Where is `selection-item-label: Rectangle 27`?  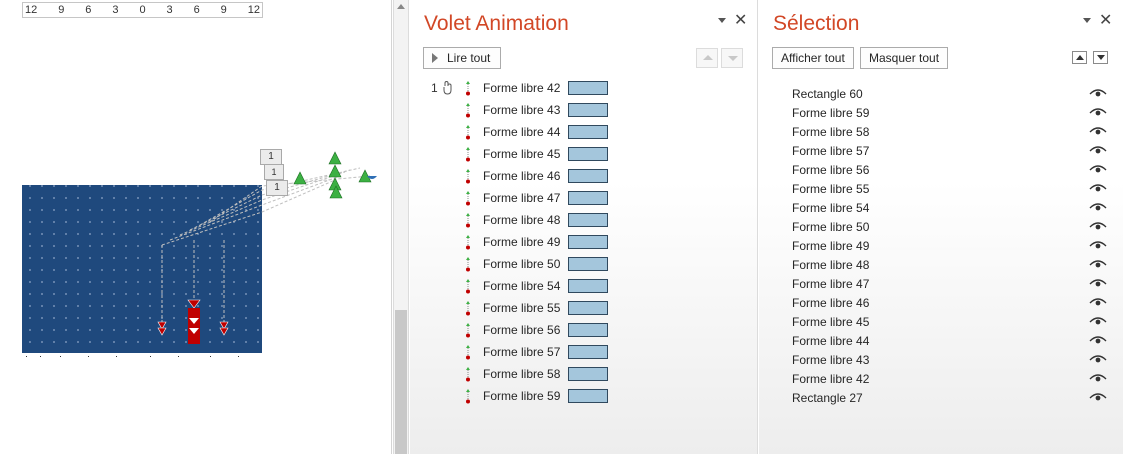 selection-item-label: Rectangle 27 is located at coordinates (827, 398).